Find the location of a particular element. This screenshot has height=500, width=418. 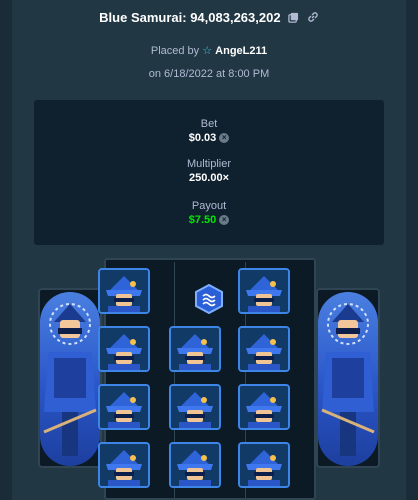

bet-label: Bet is located at coordinates (209, 124).